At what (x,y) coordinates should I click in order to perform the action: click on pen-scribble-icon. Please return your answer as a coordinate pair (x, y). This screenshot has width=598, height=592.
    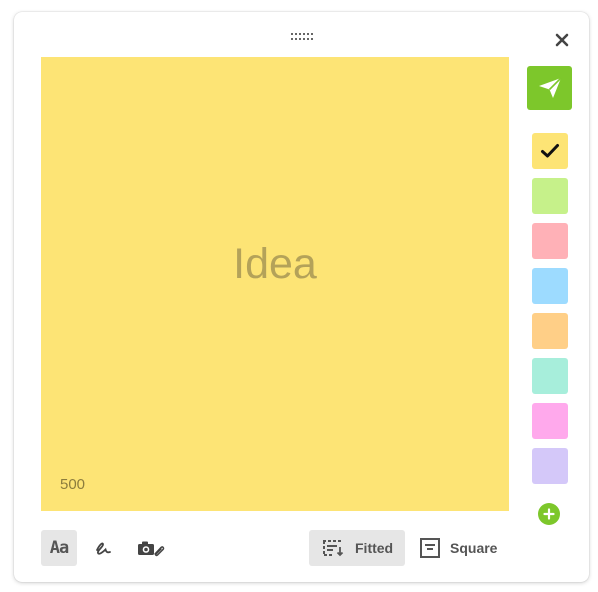
    Looking at the image, I should click on (103, 548).